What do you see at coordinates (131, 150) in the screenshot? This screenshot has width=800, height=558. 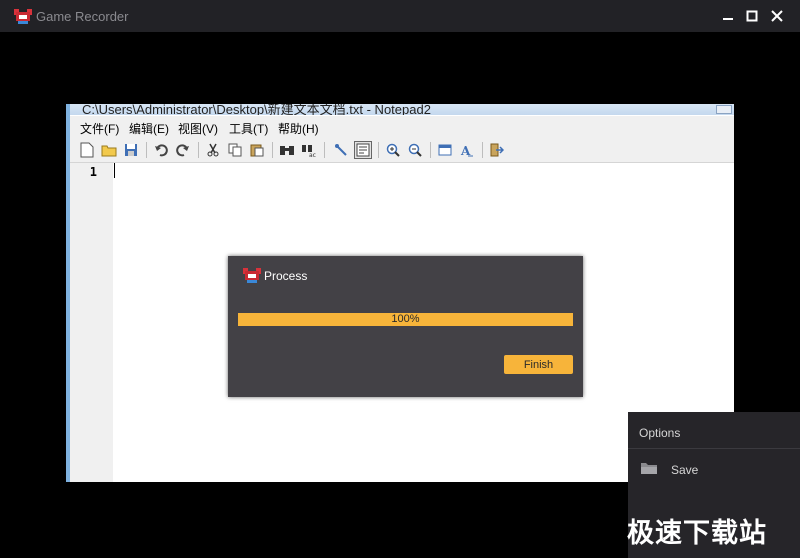 I see `save-icon` at bounding box center [131, 150].